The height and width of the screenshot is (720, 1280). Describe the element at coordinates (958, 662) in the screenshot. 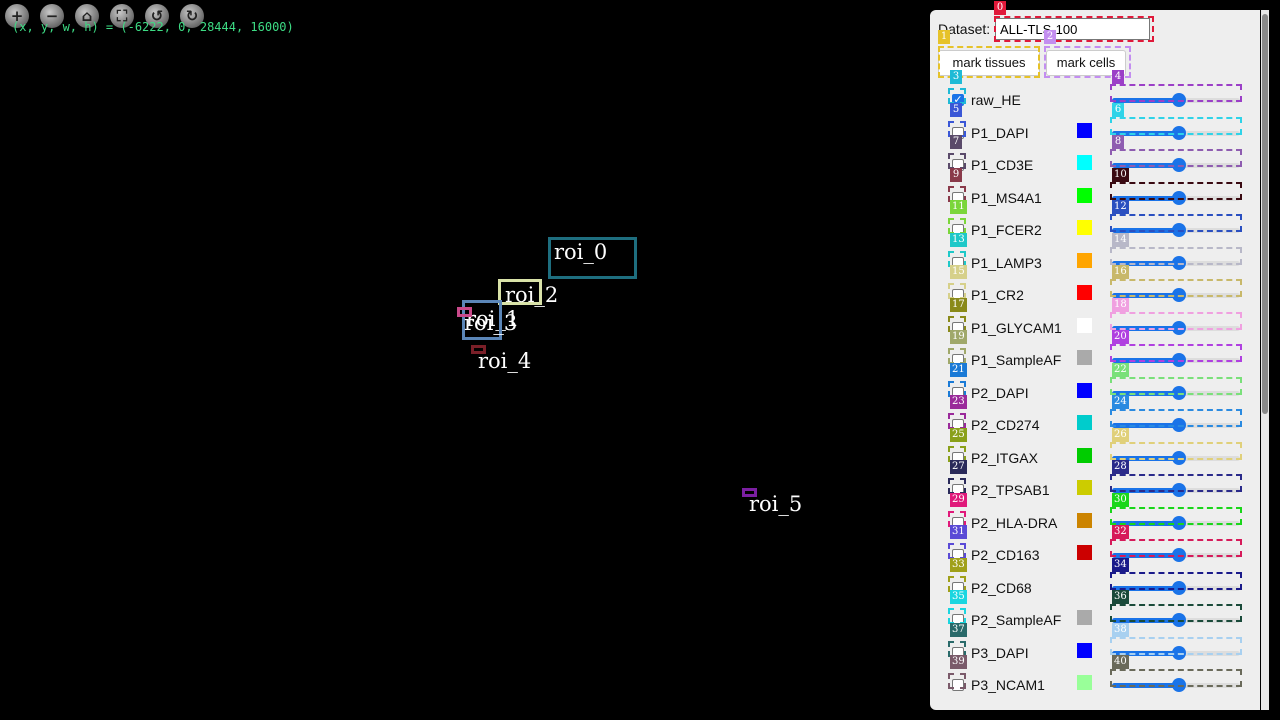

I see `element-marker-tag: 39` at that location.